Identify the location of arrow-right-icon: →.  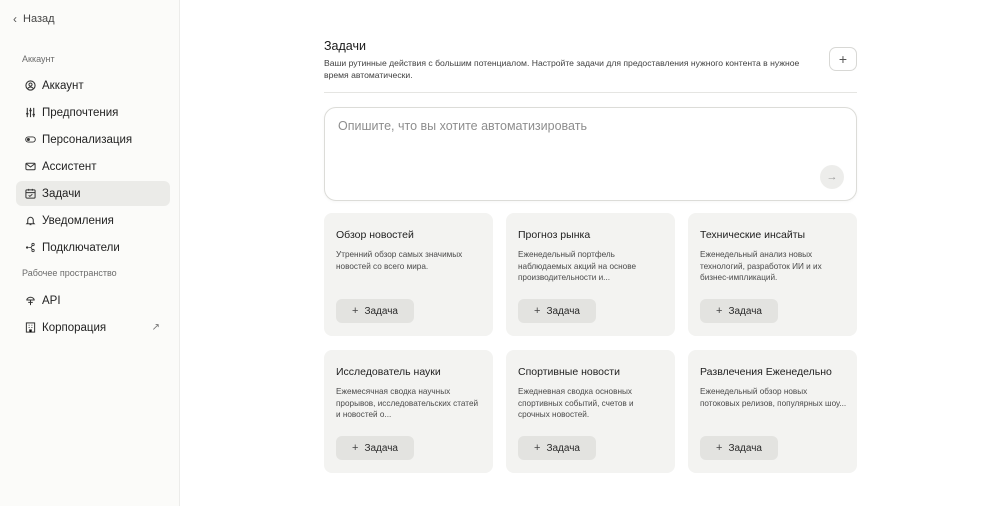
(832, 177).